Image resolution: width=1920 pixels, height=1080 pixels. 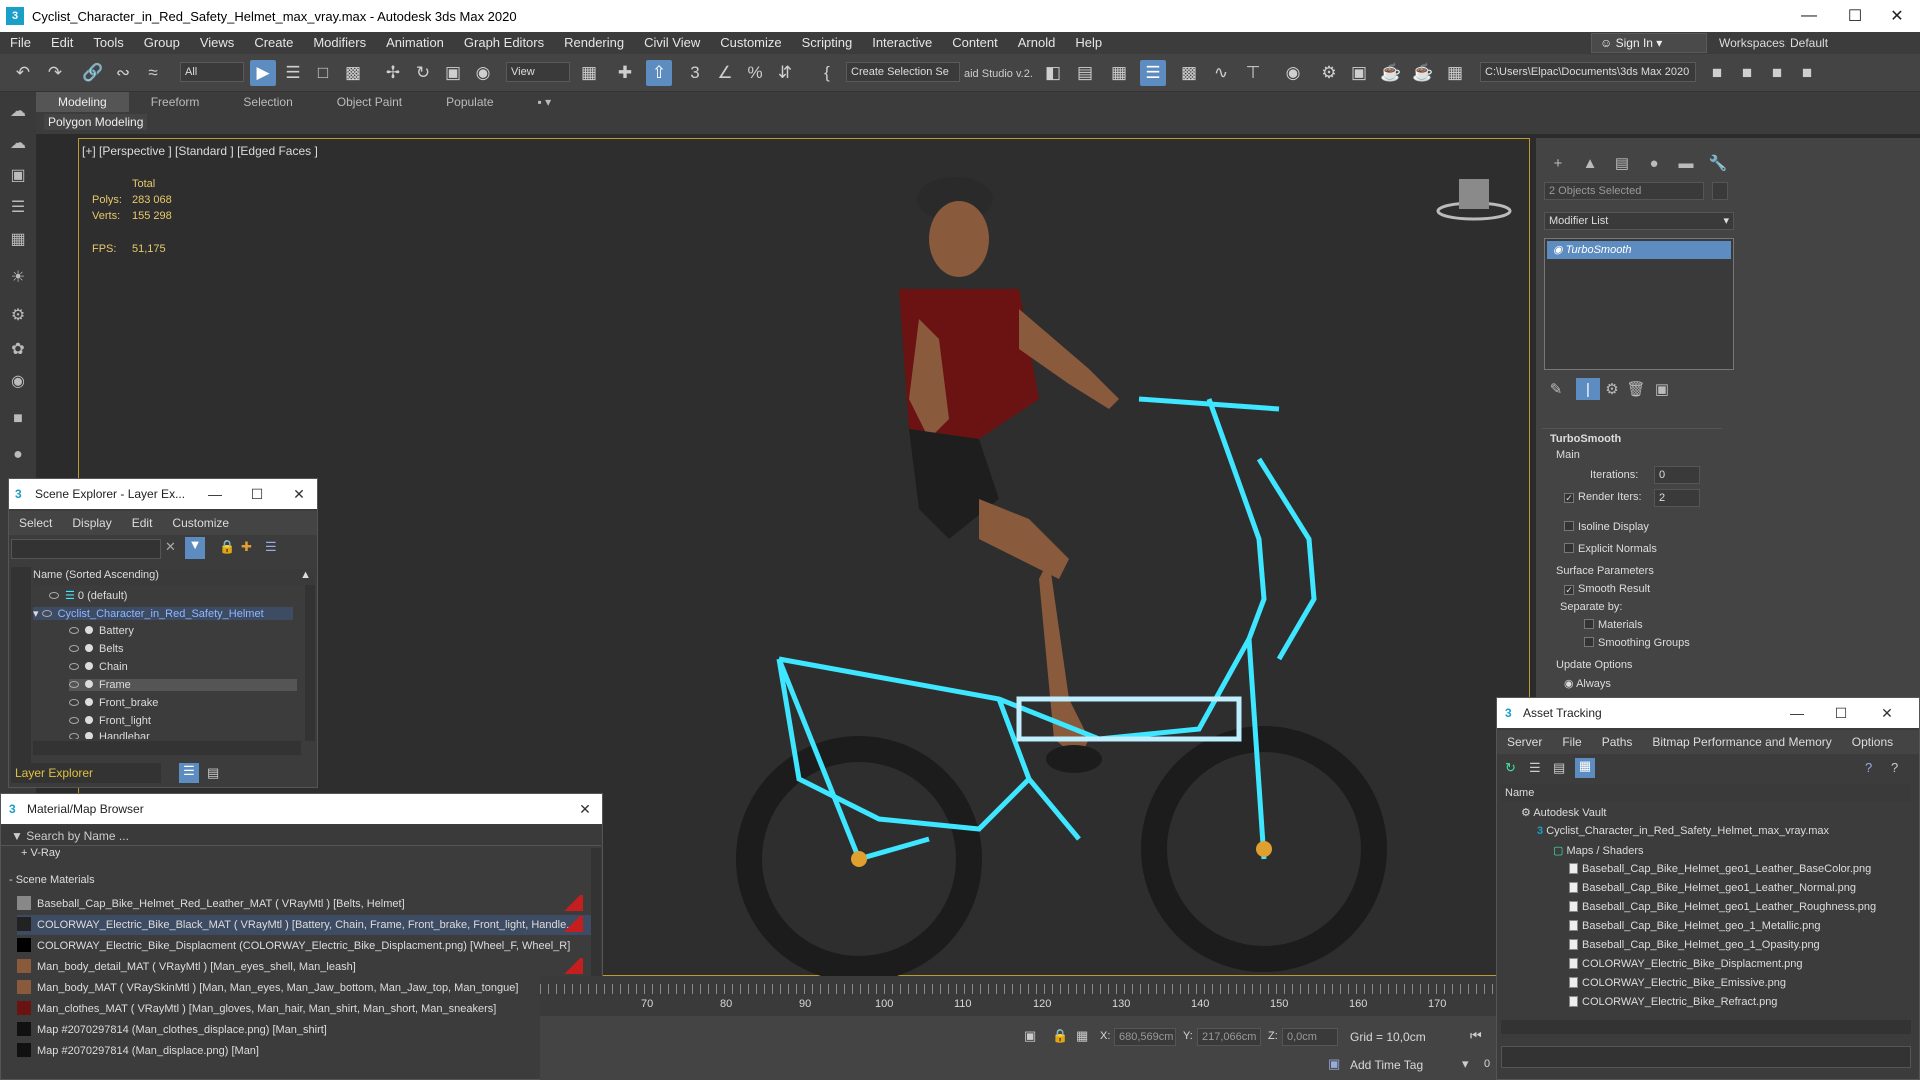 What do you see at coordinates (415, 43) in the screenshot?
I see `menu-animation: Animation` at bounding box center [415, 43].